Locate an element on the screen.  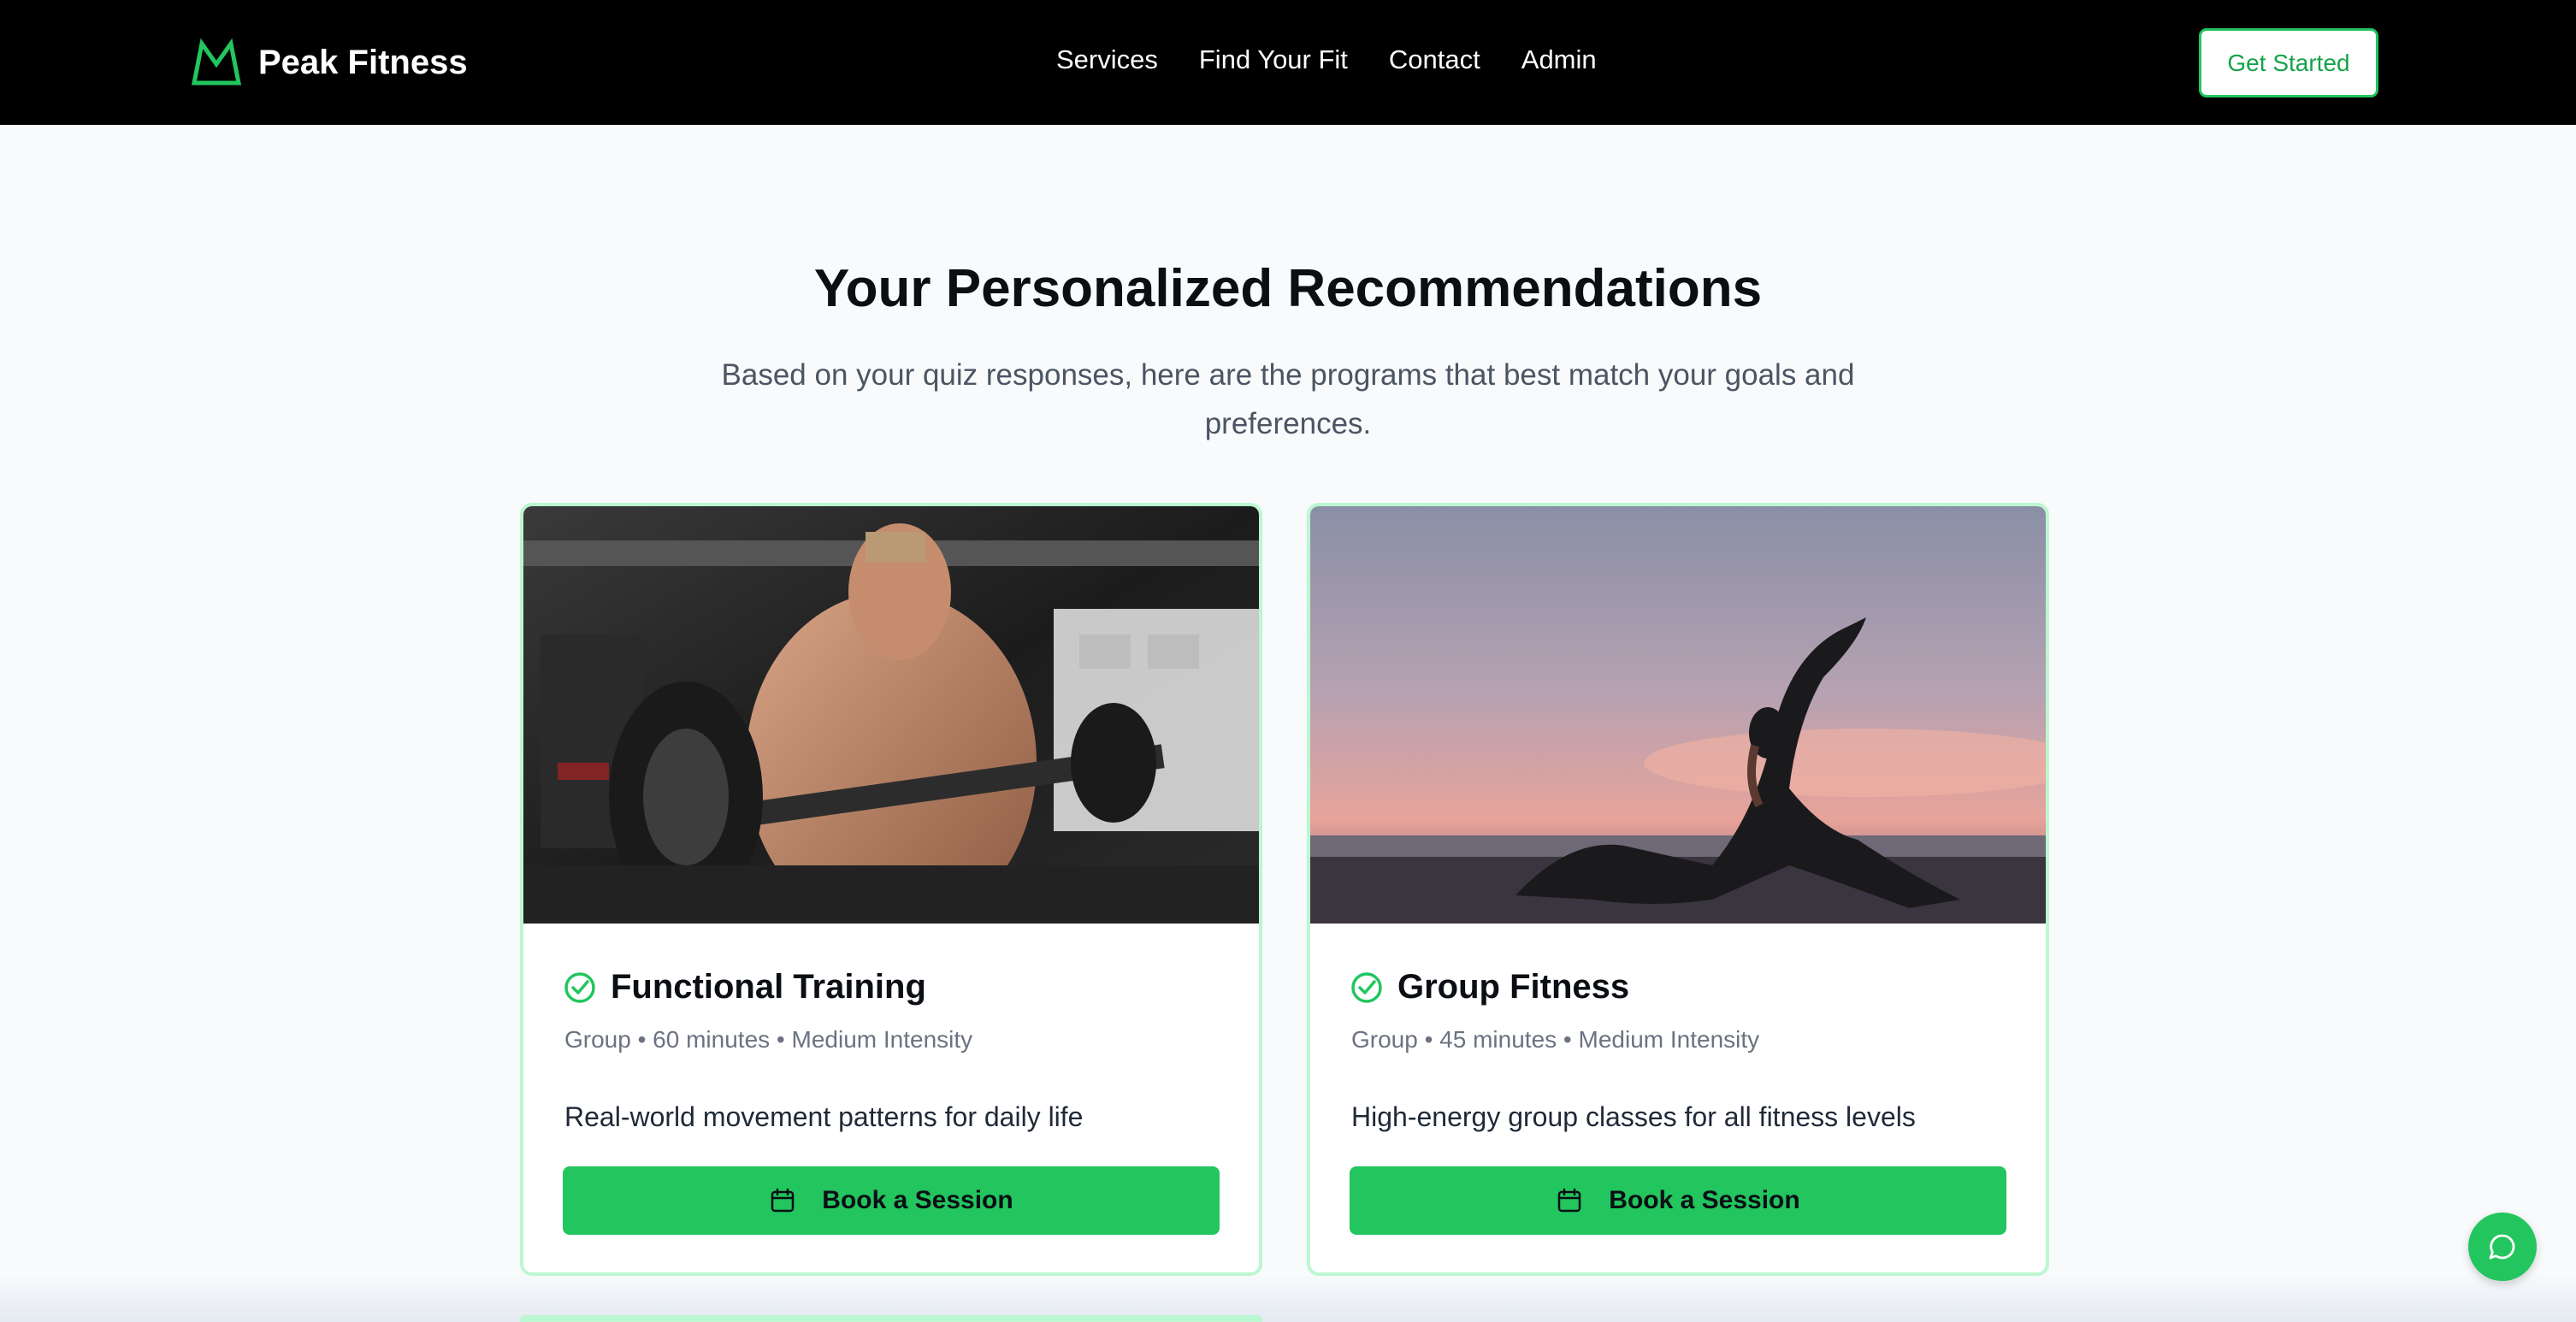
card-title: Group Fitness is located at coordinates (1513, 987).